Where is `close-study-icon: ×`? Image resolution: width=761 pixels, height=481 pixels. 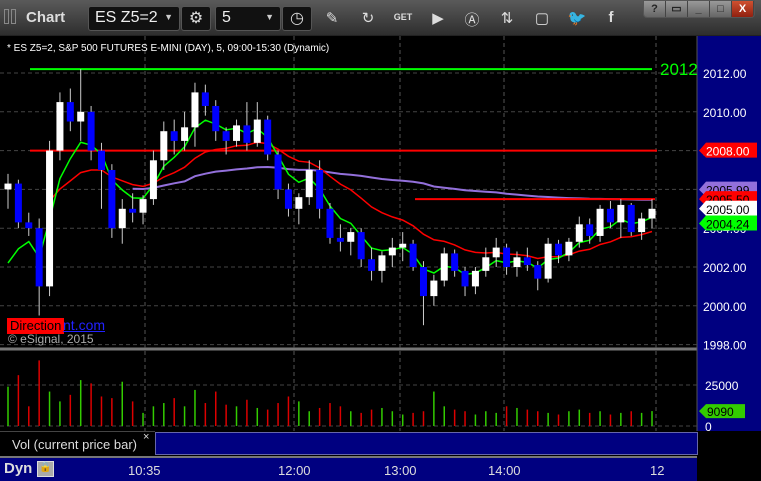 close-study-icon: × is located at coordinates (146, 437).